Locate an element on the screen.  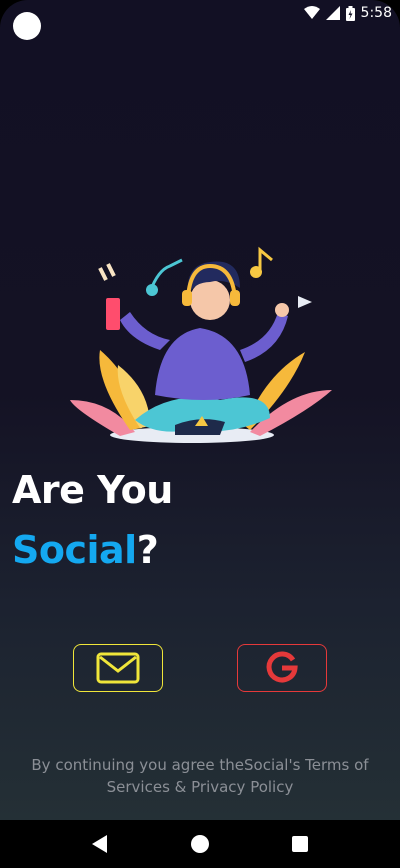
home-icon is located at coordinates (200, 844).